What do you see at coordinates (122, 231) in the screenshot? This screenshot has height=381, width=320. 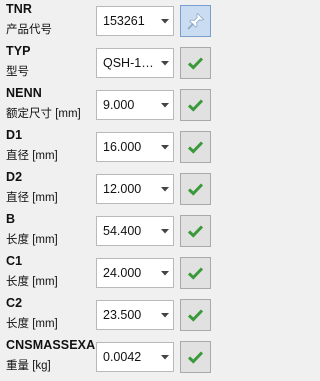 I see `param-value: 54.400` at bounding box center [122, 231].